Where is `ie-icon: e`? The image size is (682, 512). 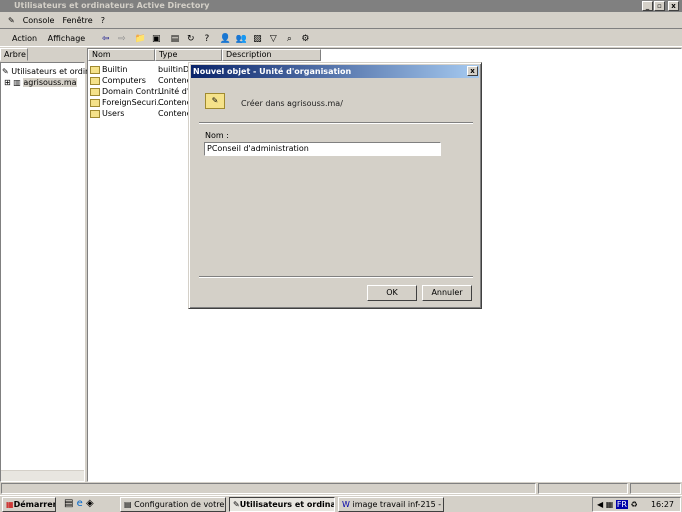 ie-icon: e is located at coordinates (80, 503).